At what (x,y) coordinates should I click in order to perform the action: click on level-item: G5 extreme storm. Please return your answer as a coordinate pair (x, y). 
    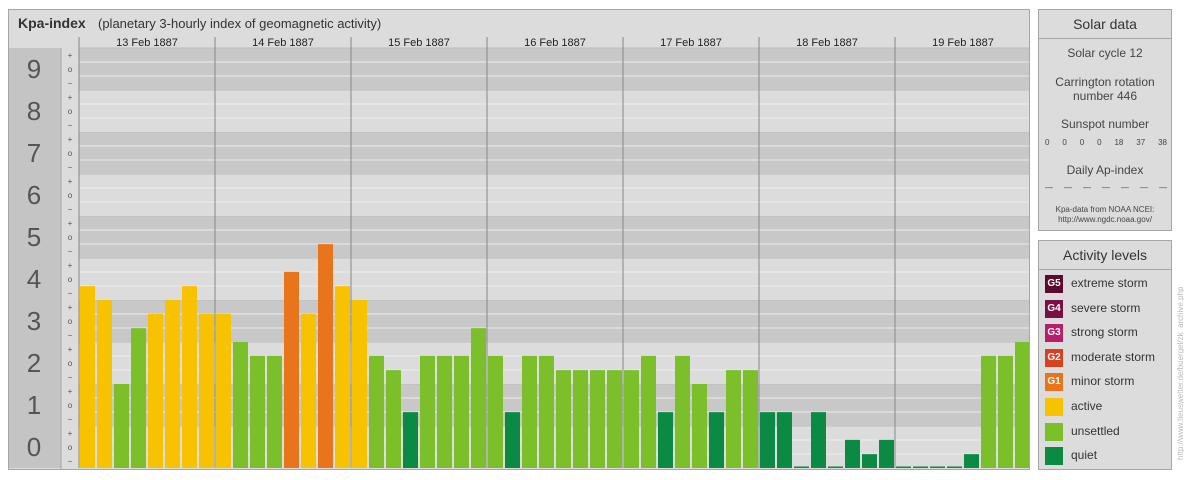
    Looking at the image, I should click on (1107, 285).